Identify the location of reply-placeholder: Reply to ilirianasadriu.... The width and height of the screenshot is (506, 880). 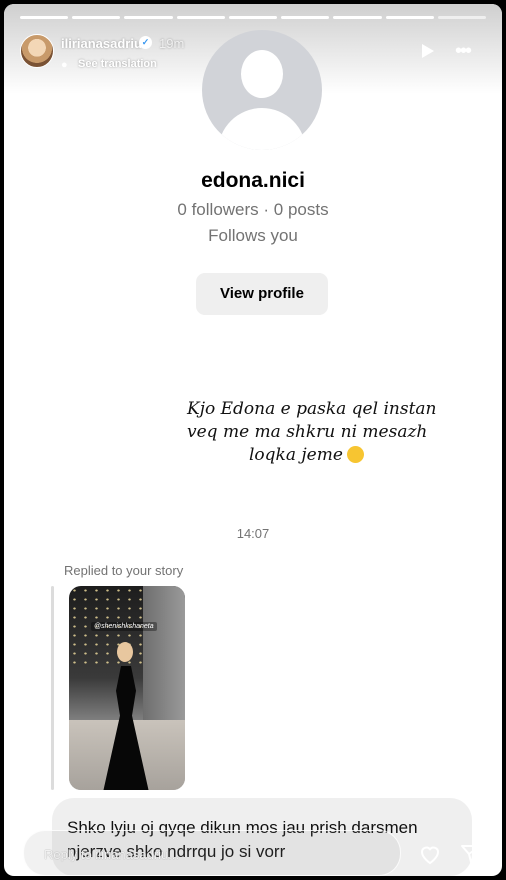
(112, 854).